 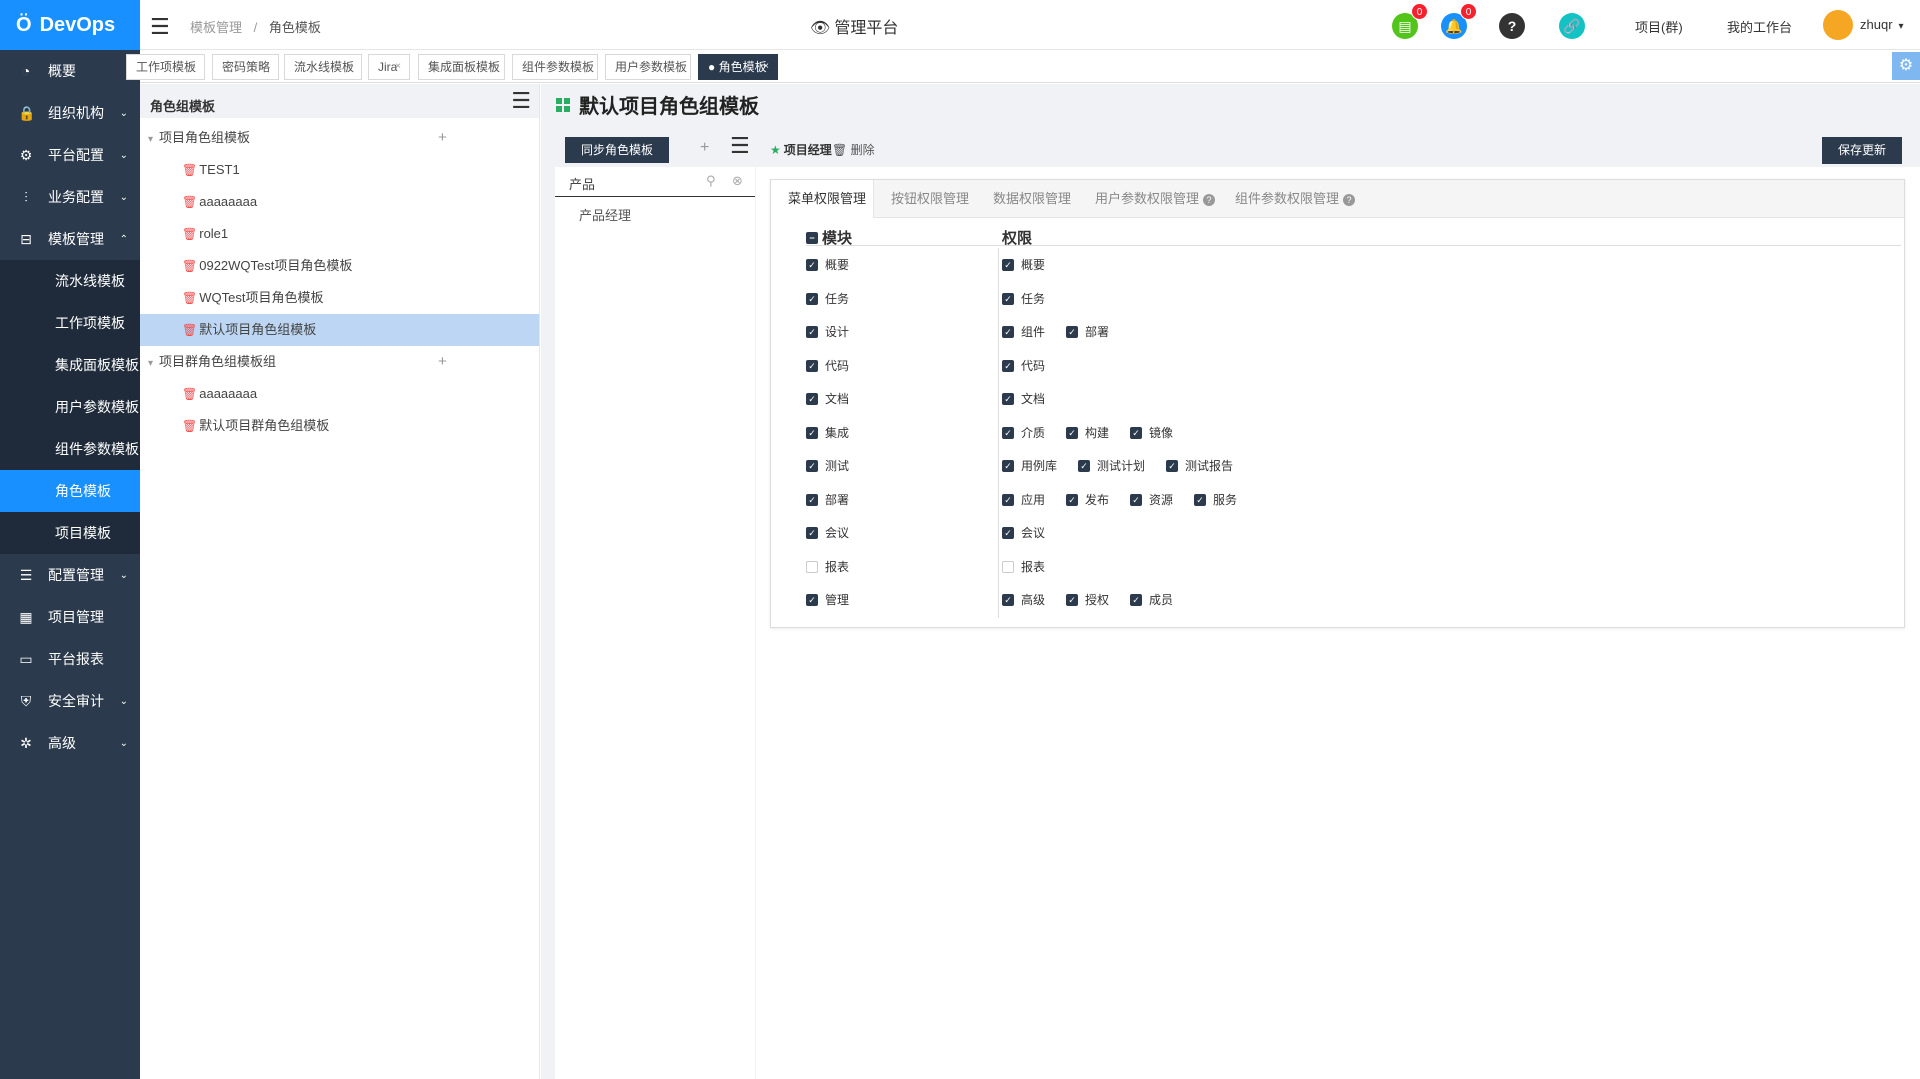 What do you see at coordinates (1087, 432) in the screenshot?
I see `permission-item: ✓ 构建` at bounding box center [1087, 432].